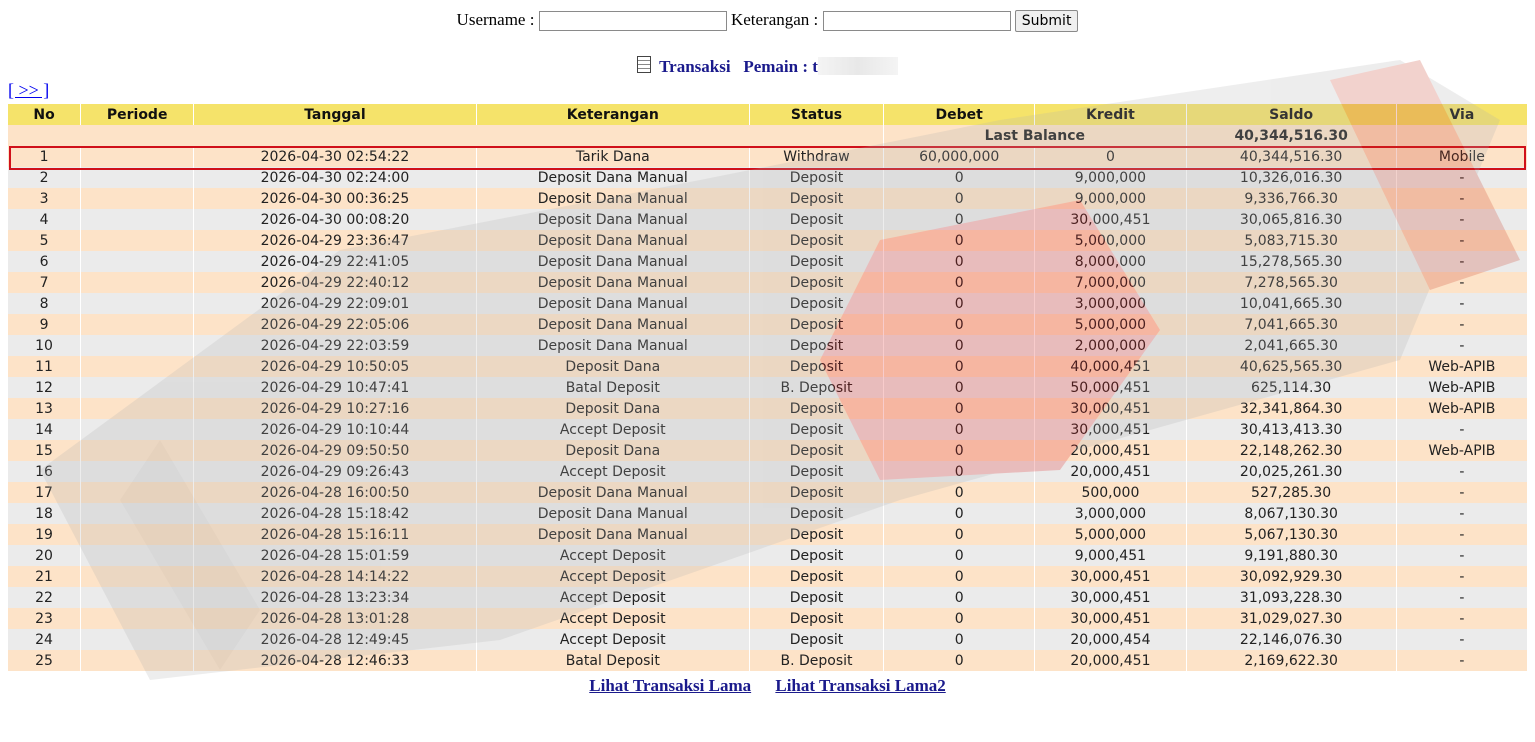  Describe the element at coordinates (44, 177) in the screenshot. I see `cell-no: 2` at that location.